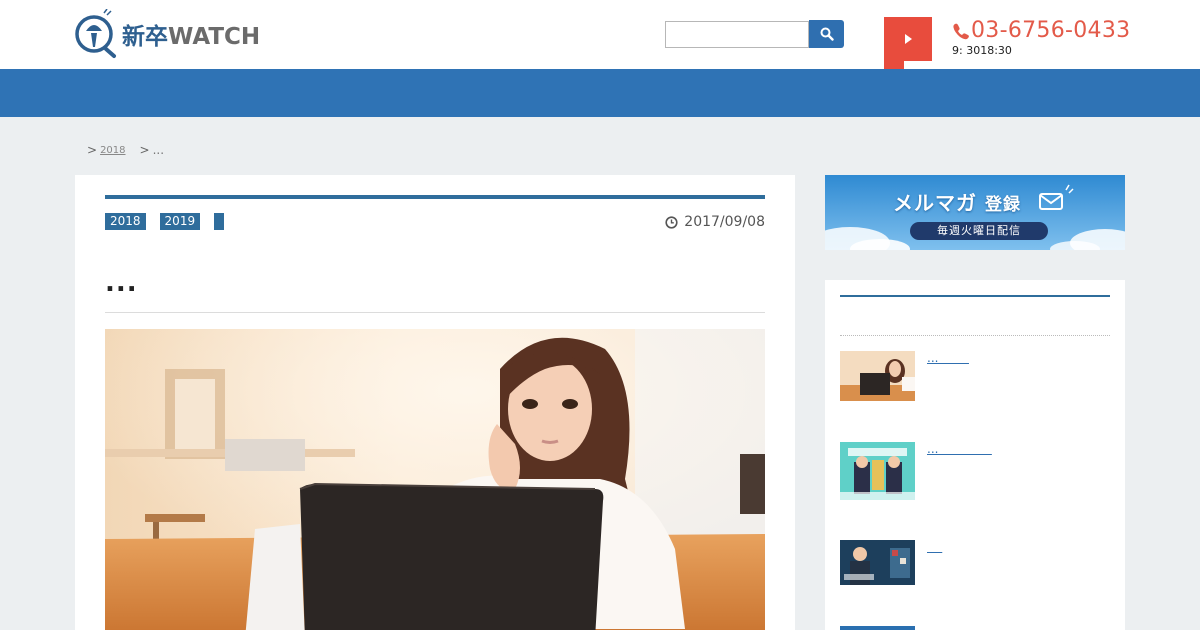  I want to click on sidebar-top-rule, so click(975, 296).